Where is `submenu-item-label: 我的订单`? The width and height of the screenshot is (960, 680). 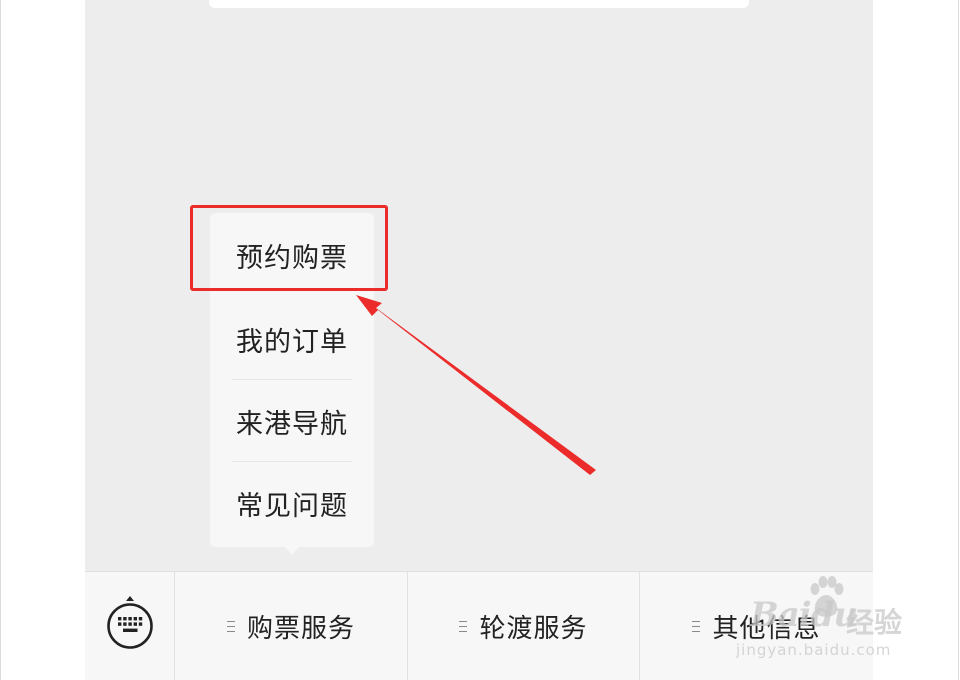 submenu-item-label: 我的订单 is located at coordinates (292, 342).